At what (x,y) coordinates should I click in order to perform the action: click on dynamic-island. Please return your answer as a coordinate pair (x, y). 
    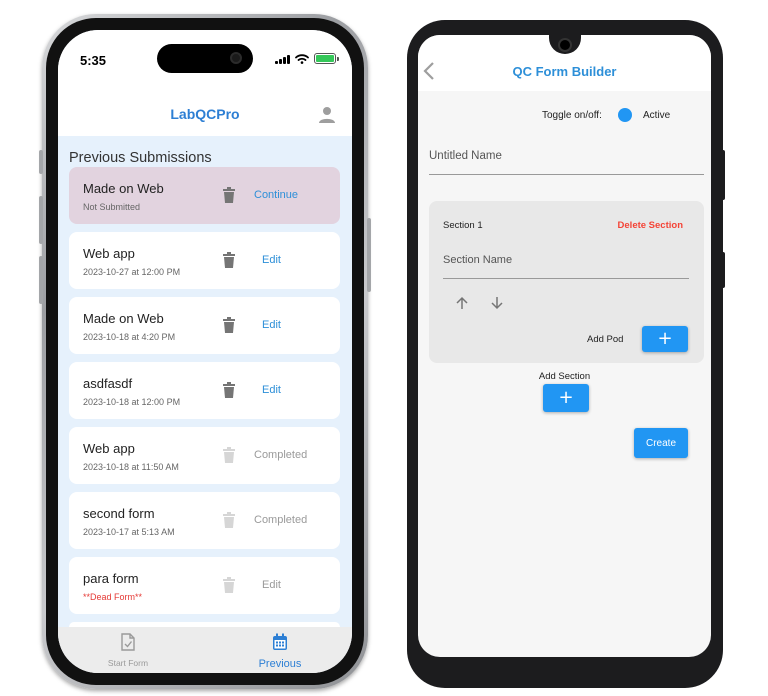
    Looking at the image, I should click on (205, 58).